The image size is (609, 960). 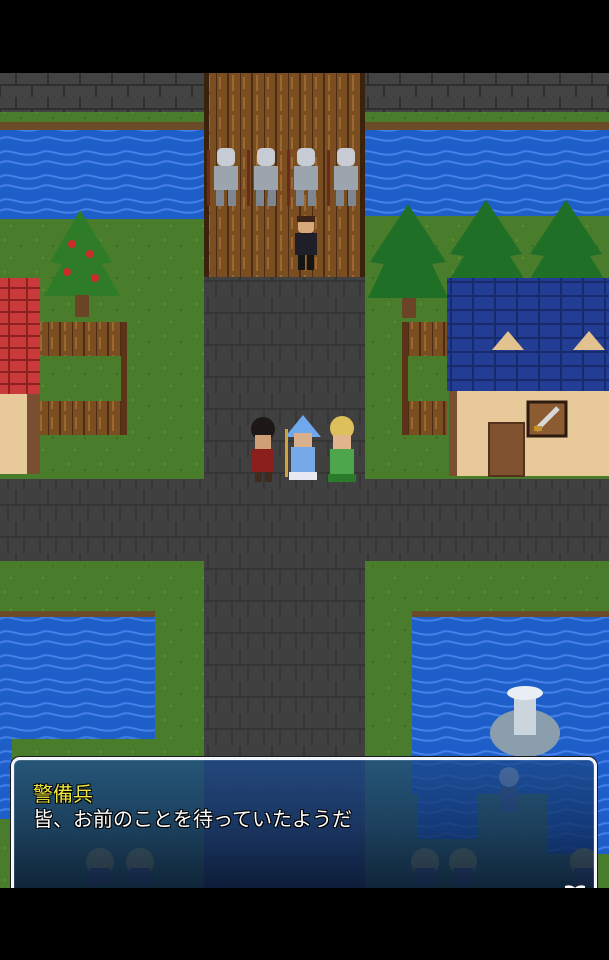 I want to click on dialog-box: 警備兵 皆、お前のことを待っていたようだ, so click(x=304, y=822).